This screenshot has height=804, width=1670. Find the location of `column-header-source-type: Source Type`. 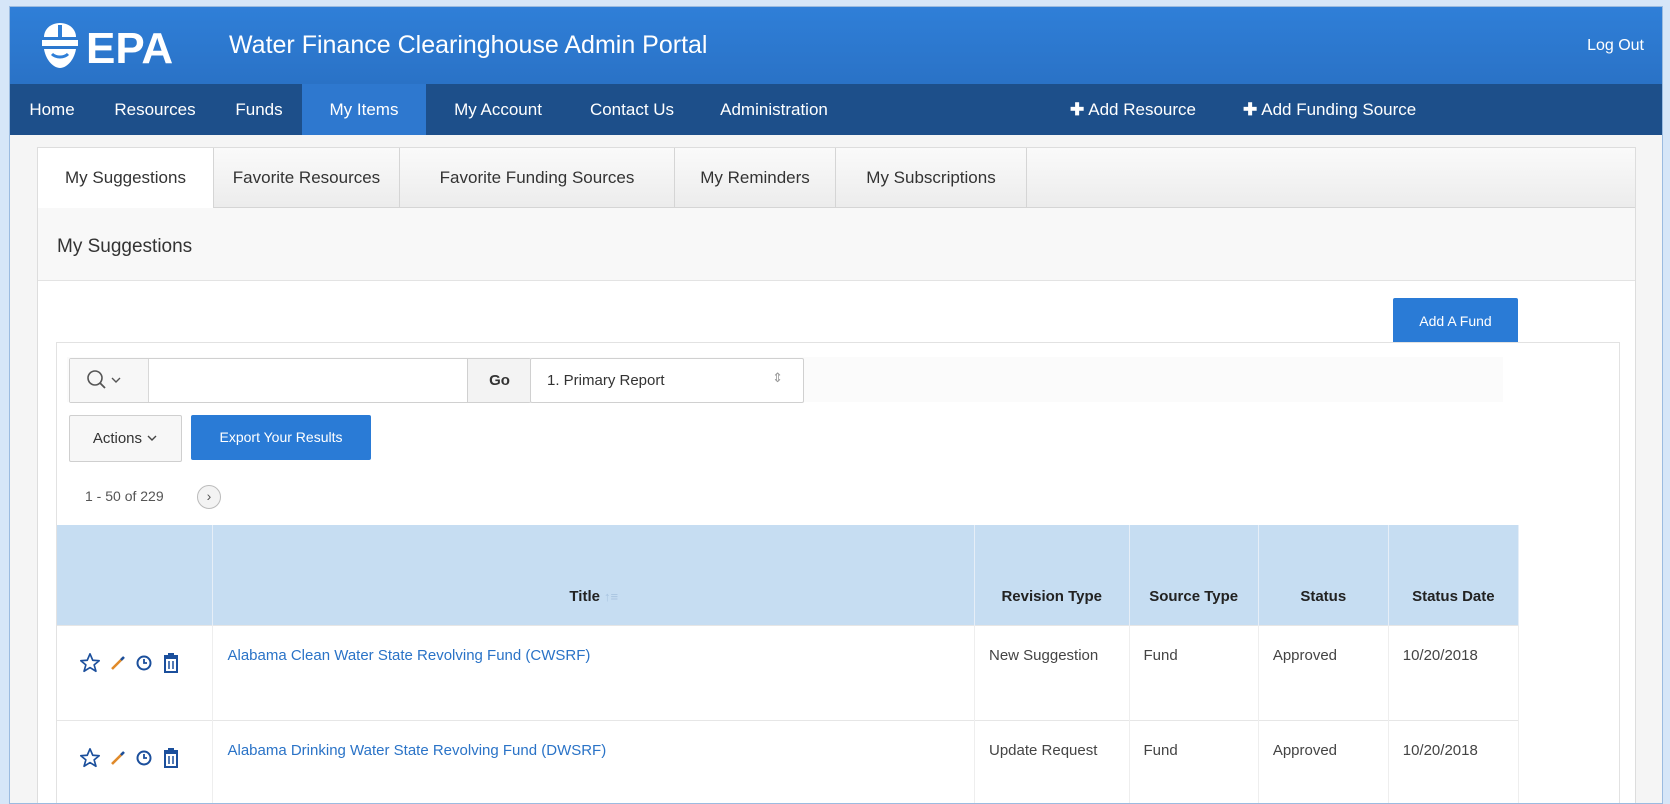

column-header-source-type: Source Type is located at coordinates (1194, 575).